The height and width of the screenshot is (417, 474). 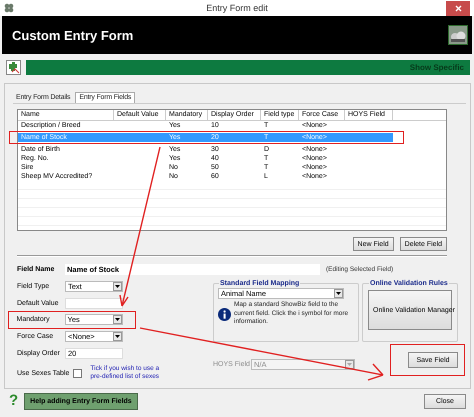 I want to click on clover-icon, so click(x=9, y=8).